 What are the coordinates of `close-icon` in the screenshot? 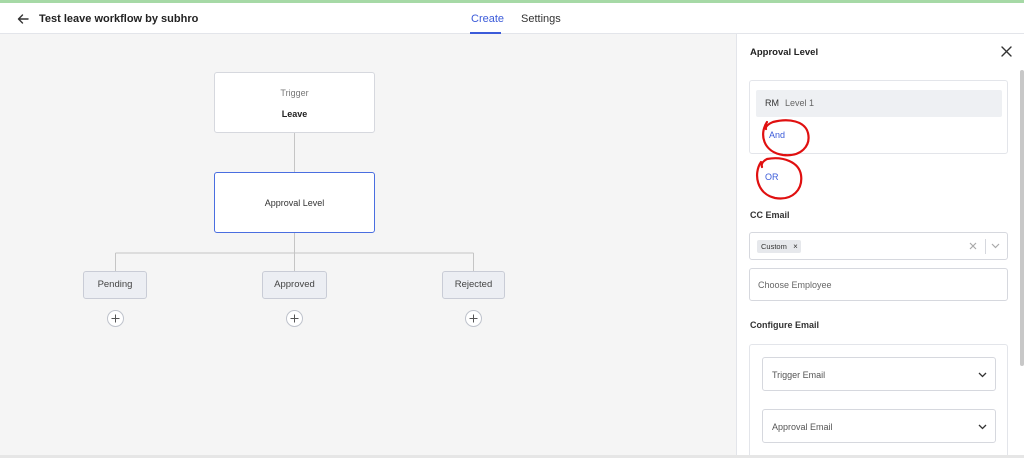 It's located at (1006, 51).